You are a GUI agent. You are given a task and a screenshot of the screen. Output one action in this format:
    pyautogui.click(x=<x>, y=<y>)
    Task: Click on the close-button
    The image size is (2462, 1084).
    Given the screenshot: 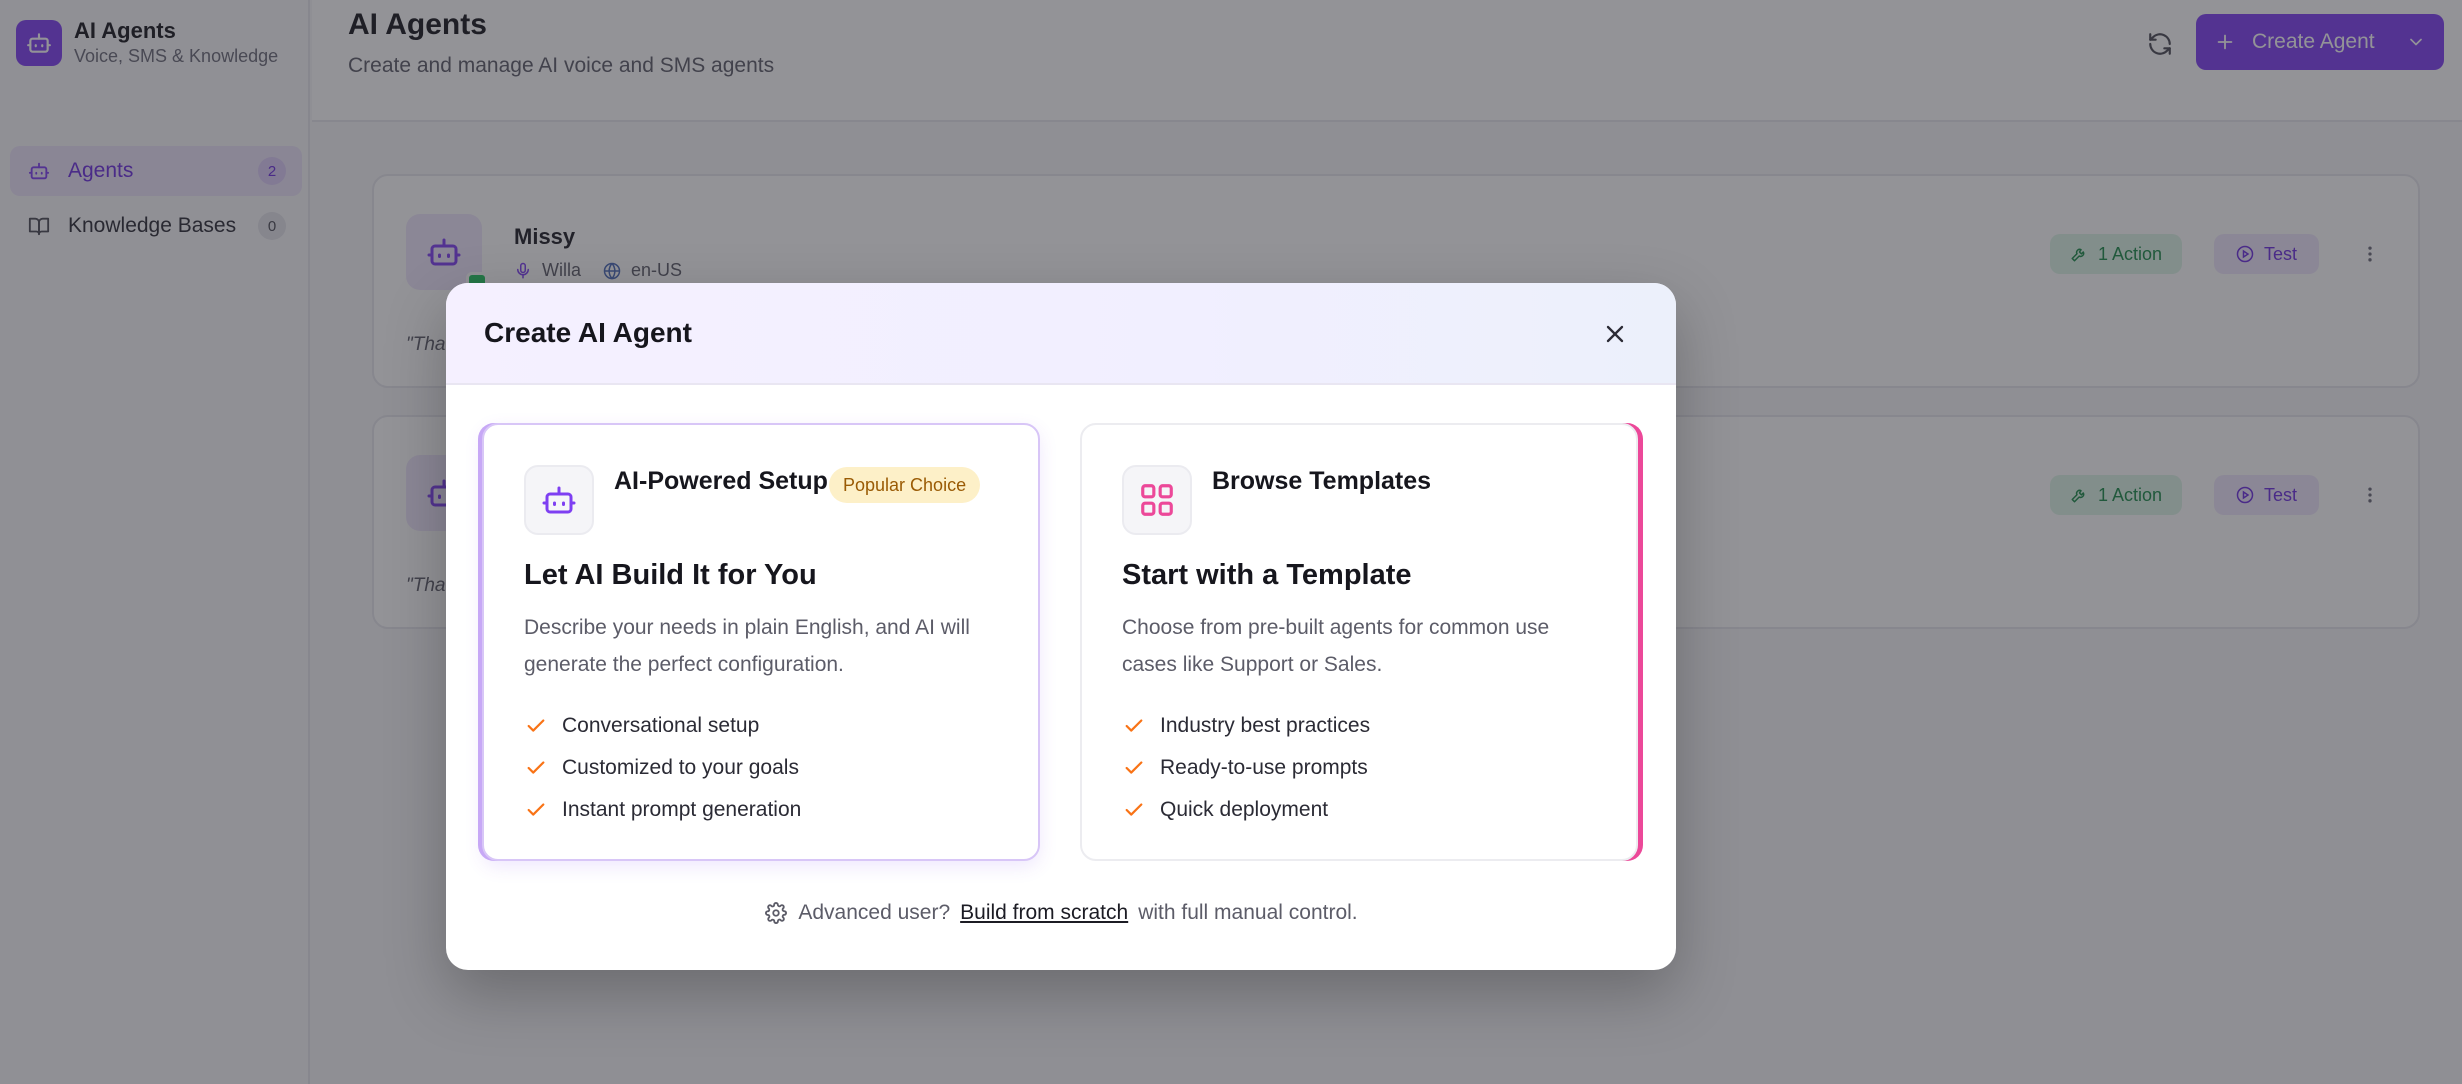 What is the action you would take?
    pyautogui.click(x=1615, y=334)
    